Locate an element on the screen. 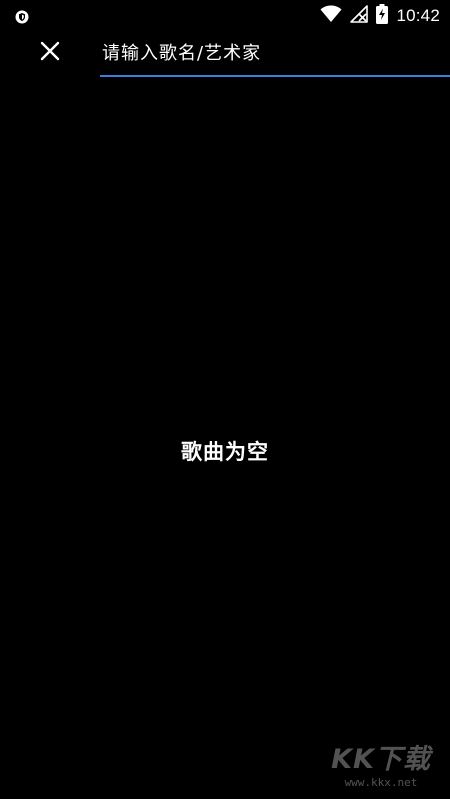  search-underline is located at coordinates (275, 76).